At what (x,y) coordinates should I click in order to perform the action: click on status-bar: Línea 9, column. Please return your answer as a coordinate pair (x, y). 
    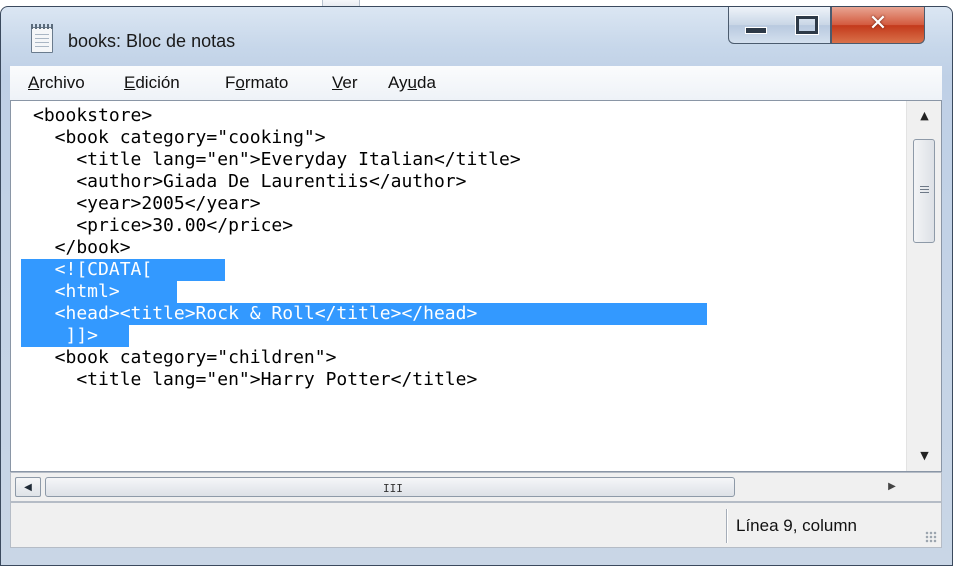
    Looking at the image, I should click on (476, 525).